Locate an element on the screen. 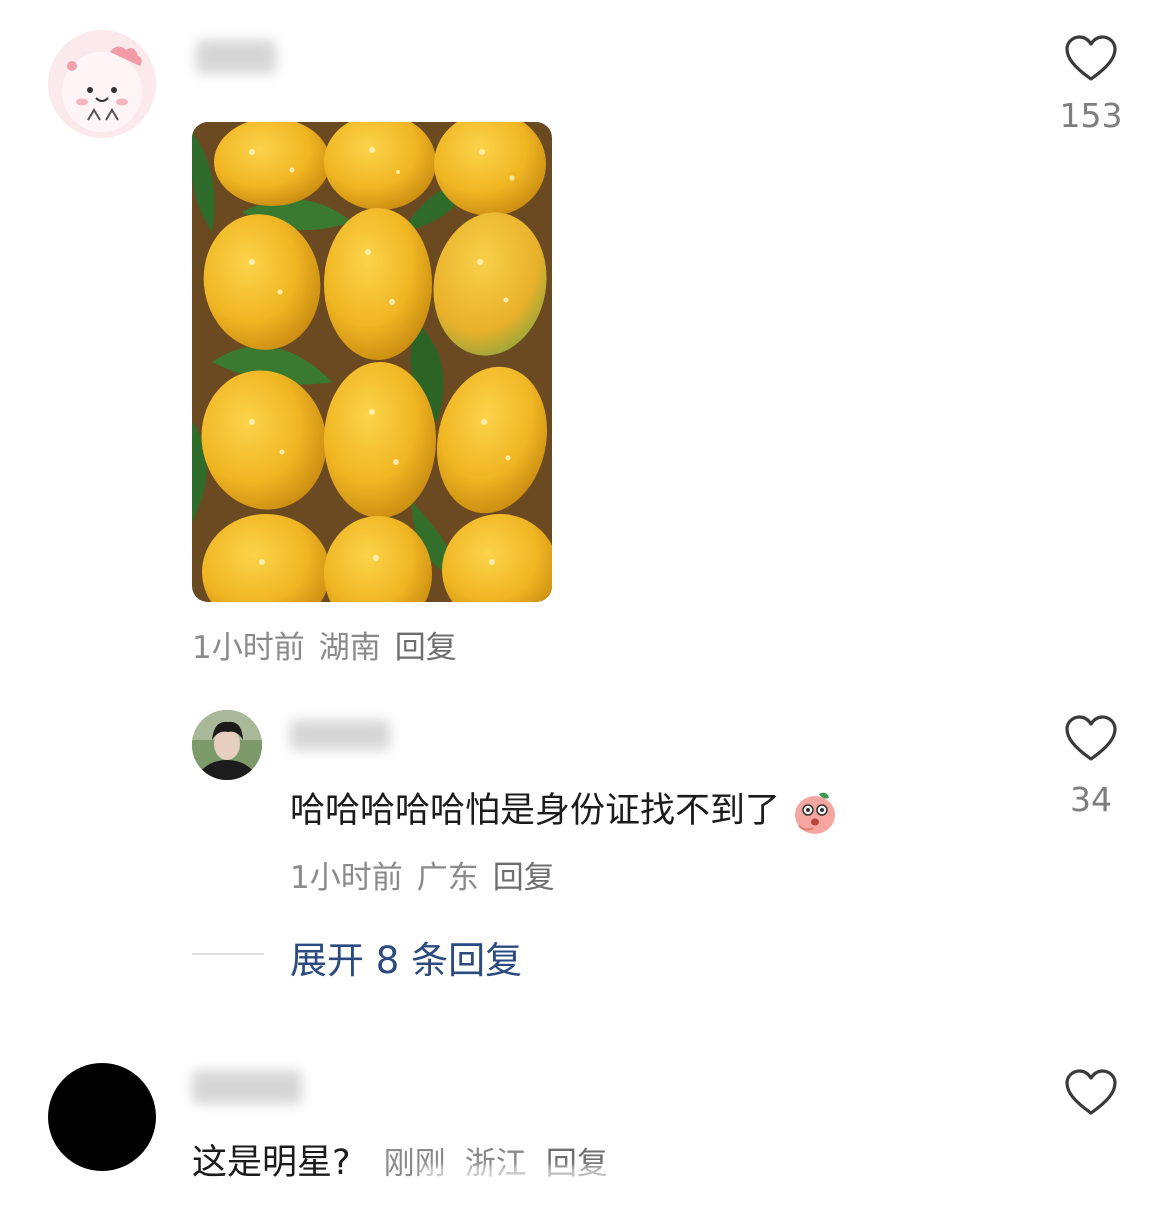 This screenshot has height=1214, width=1169. reply-like-count: 34 is located at coordinates (1091, 799).